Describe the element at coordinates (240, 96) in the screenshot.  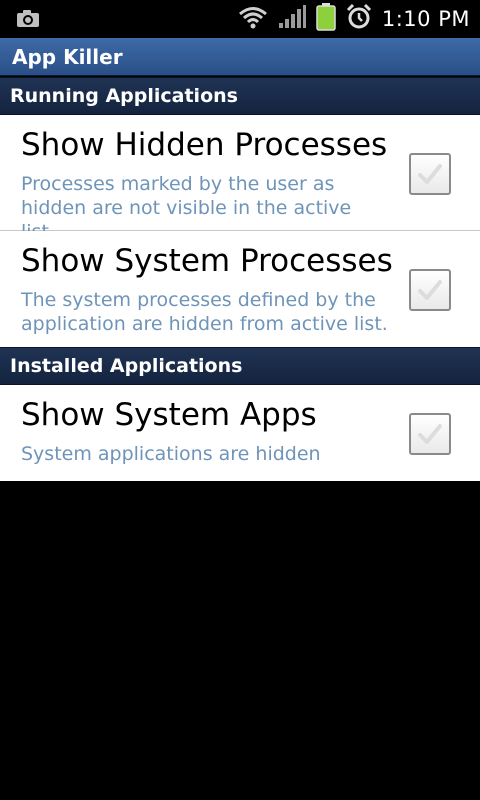
I see `section-header-running: Running Applications` at that location.